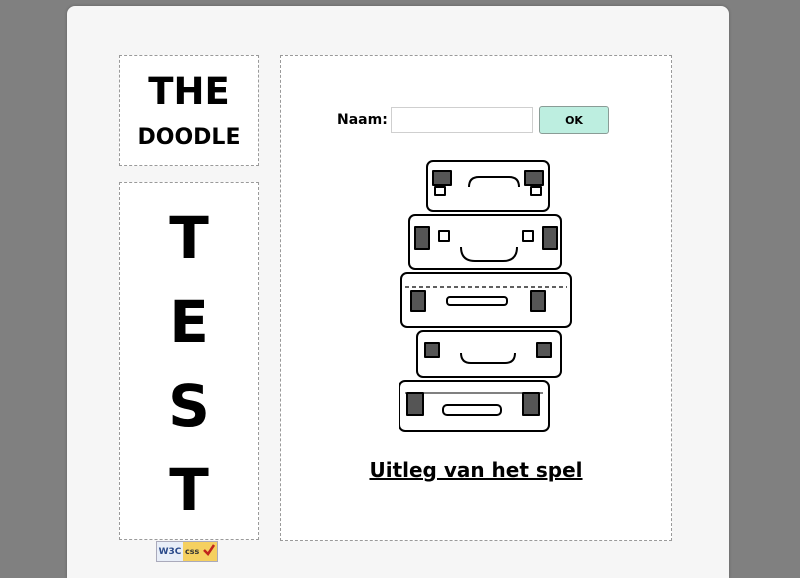 Image resolution: width=800 pixels, height=578 pixels. I want to click on checkmark-icon, so click(209, 550).